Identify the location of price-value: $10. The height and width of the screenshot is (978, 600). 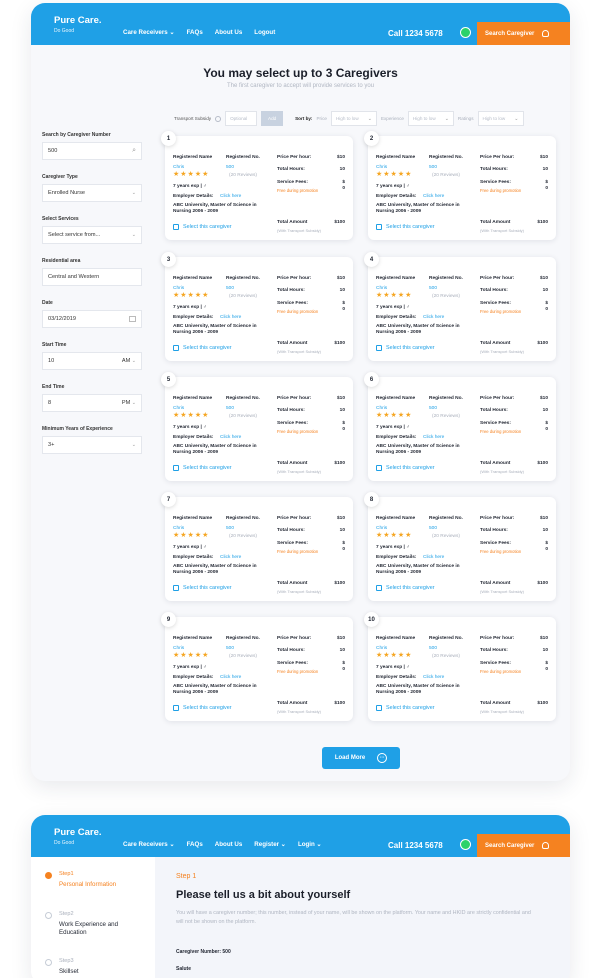
(543, 638).